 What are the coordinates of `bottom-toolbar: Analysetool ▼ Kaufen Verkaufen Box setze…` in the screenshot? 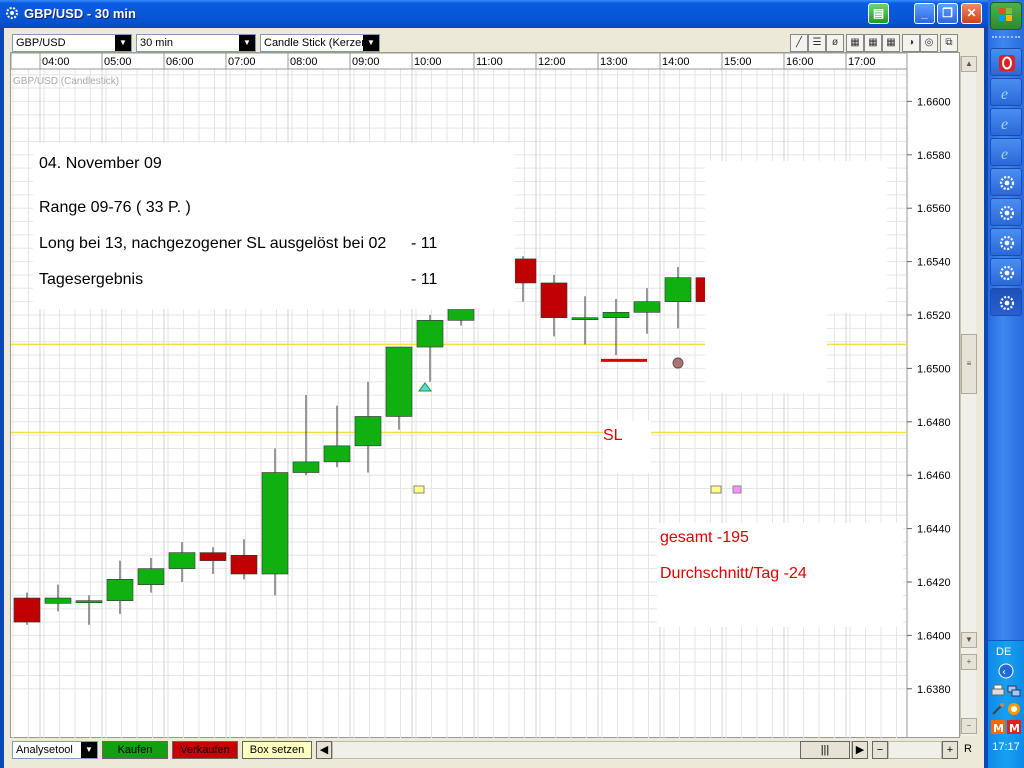 It's located at (493, 750).